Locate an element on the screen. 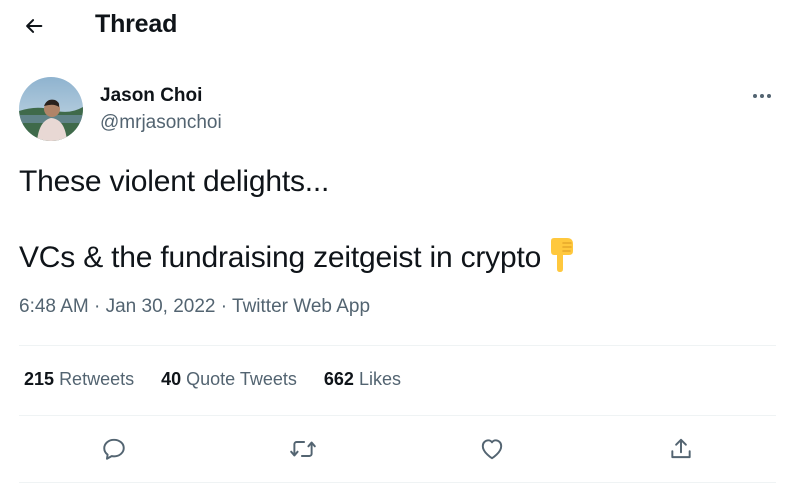 Image resolution: width=800 pixels, height=497 pixels. like-button is located at coordinates (492, 449).